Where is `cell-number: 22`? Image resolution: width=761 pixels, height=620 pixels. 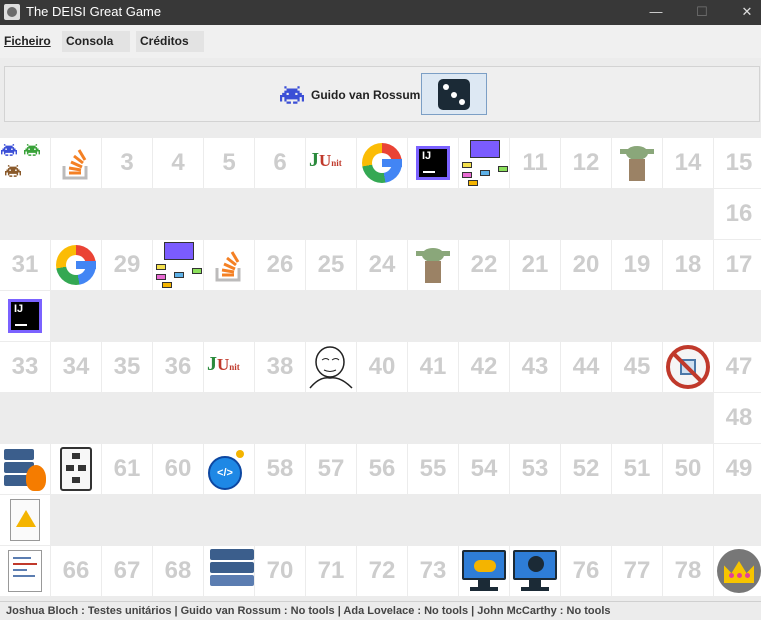
cell-number: 22 is located at coordinates (484, 264).